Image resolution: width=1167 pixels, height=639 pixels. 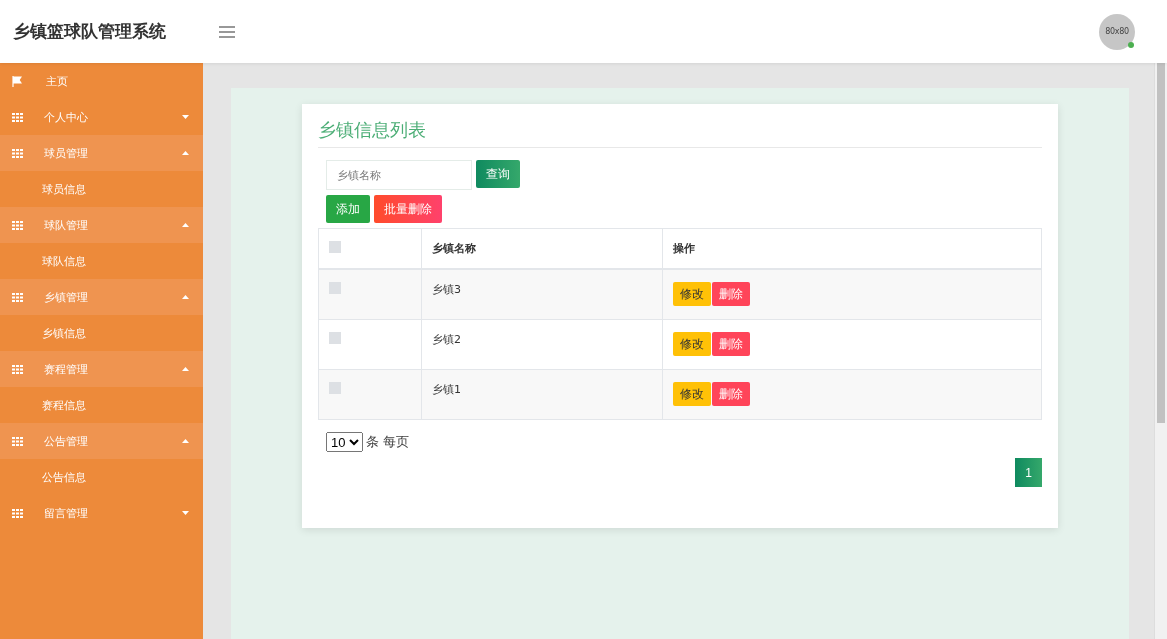 What do you see at coordinates (454, 248) in the screenshot?
I see `column-header: 乡镇名称` at bounding box center [454, 248].